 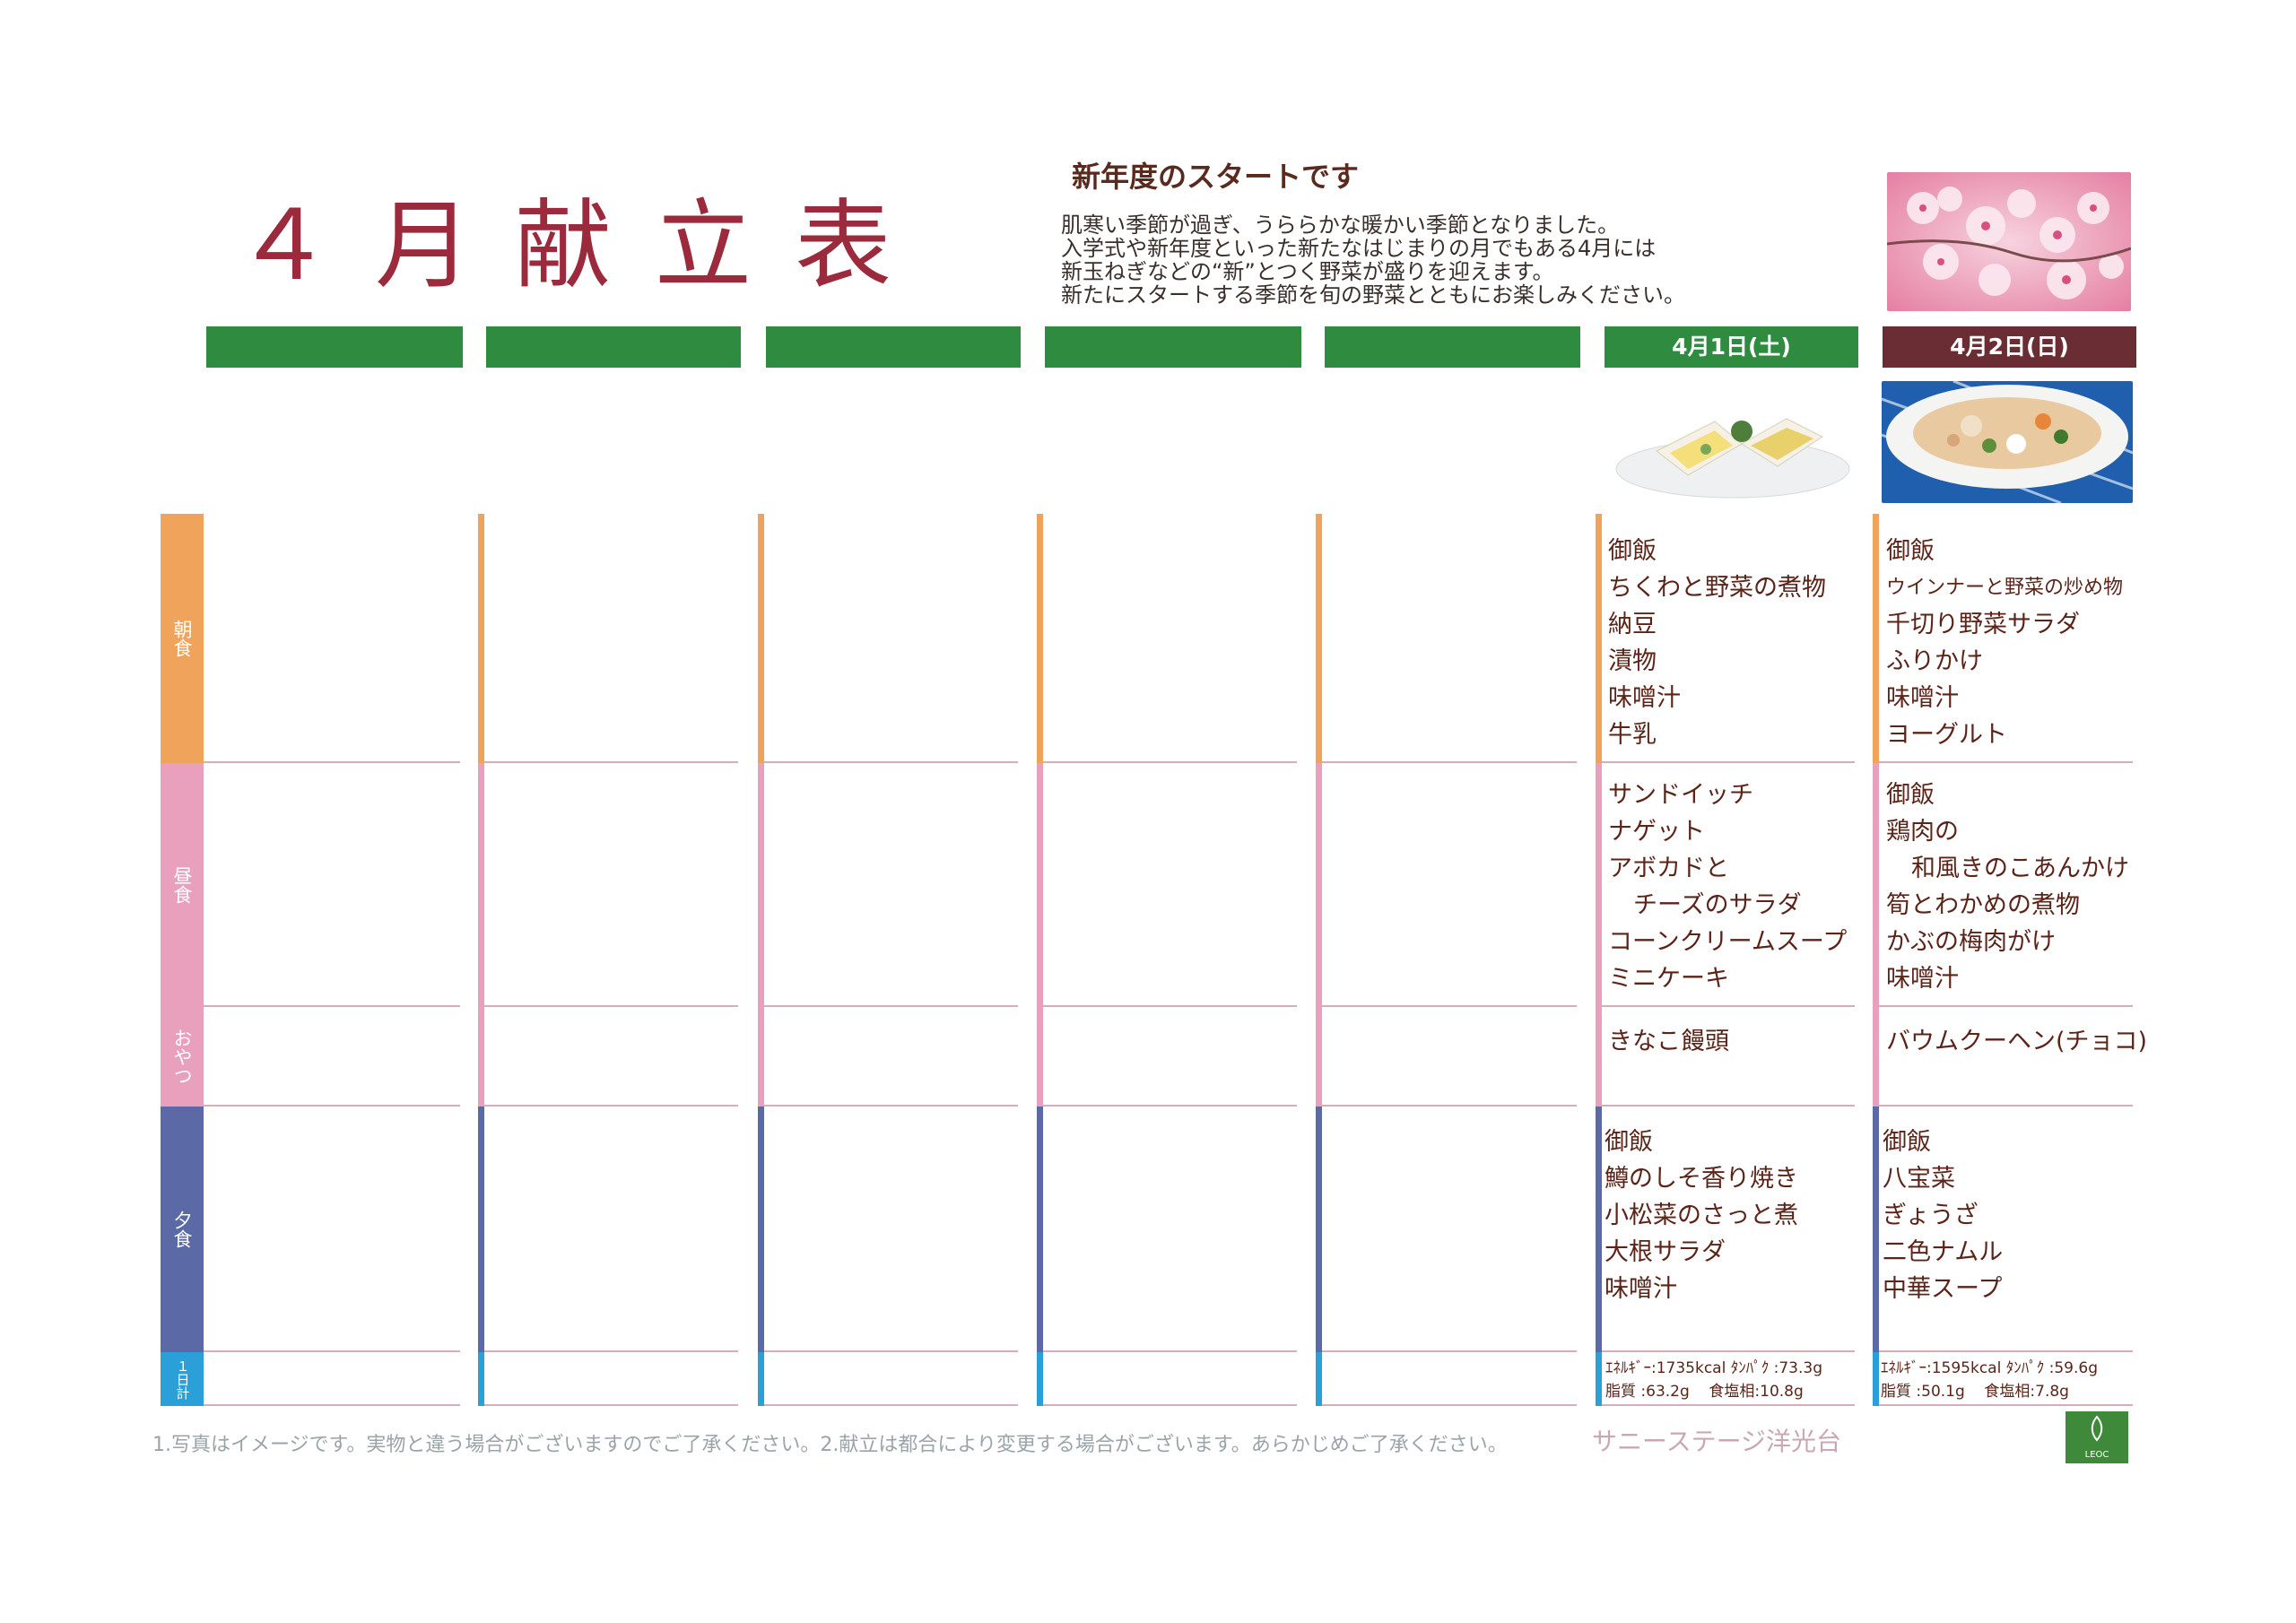 I want to click on snack-menu-apr1: きなこ饅頭, so click(x=1668, y=1041).